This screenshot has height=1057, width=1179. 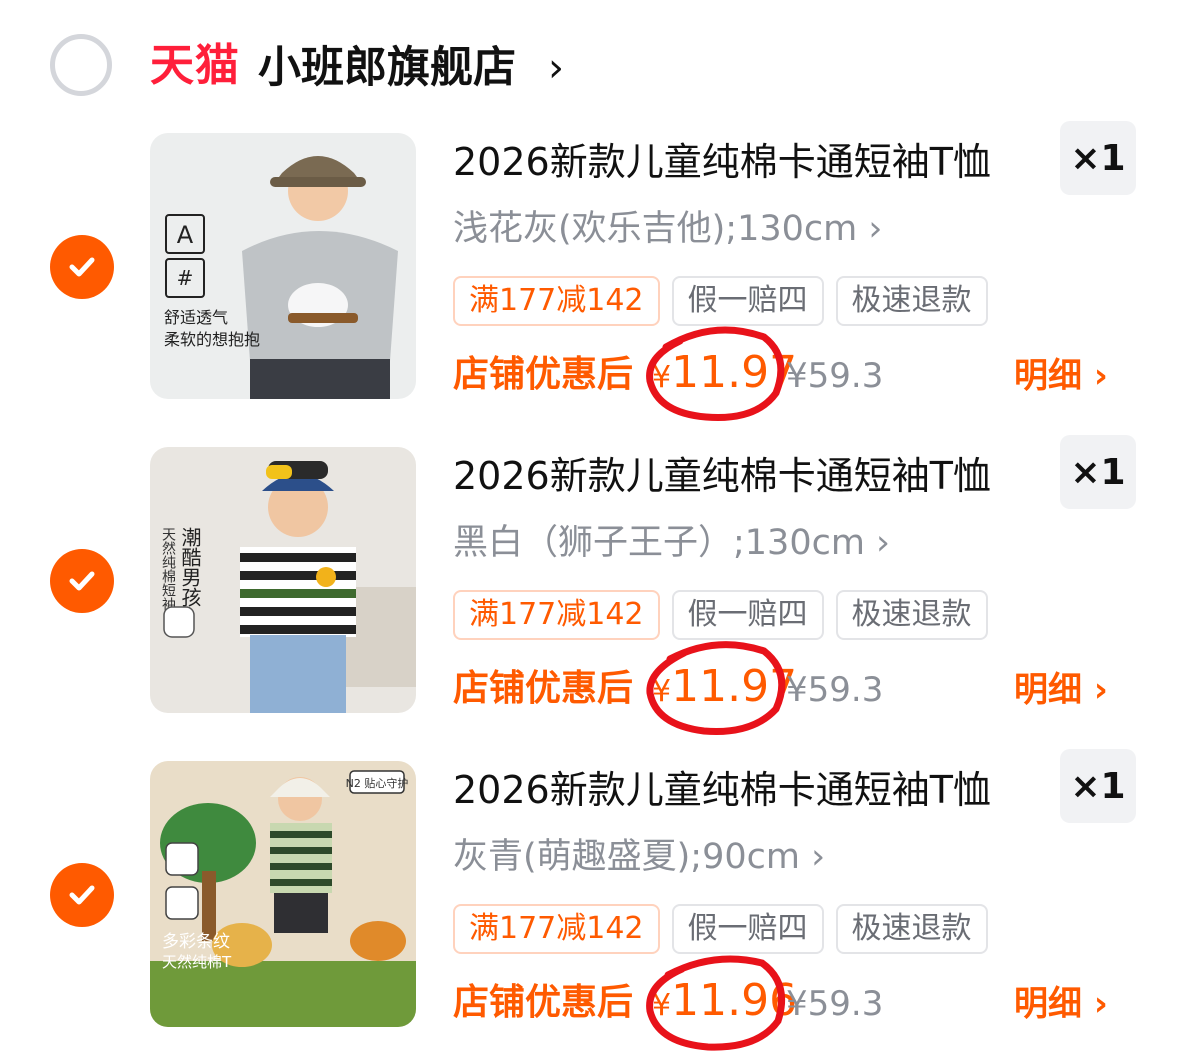 What do you see at coordinates (197, 962) in the screenshot?
I see `image-caption-2: 天然纯棉T` at bounding box center [197, 962].